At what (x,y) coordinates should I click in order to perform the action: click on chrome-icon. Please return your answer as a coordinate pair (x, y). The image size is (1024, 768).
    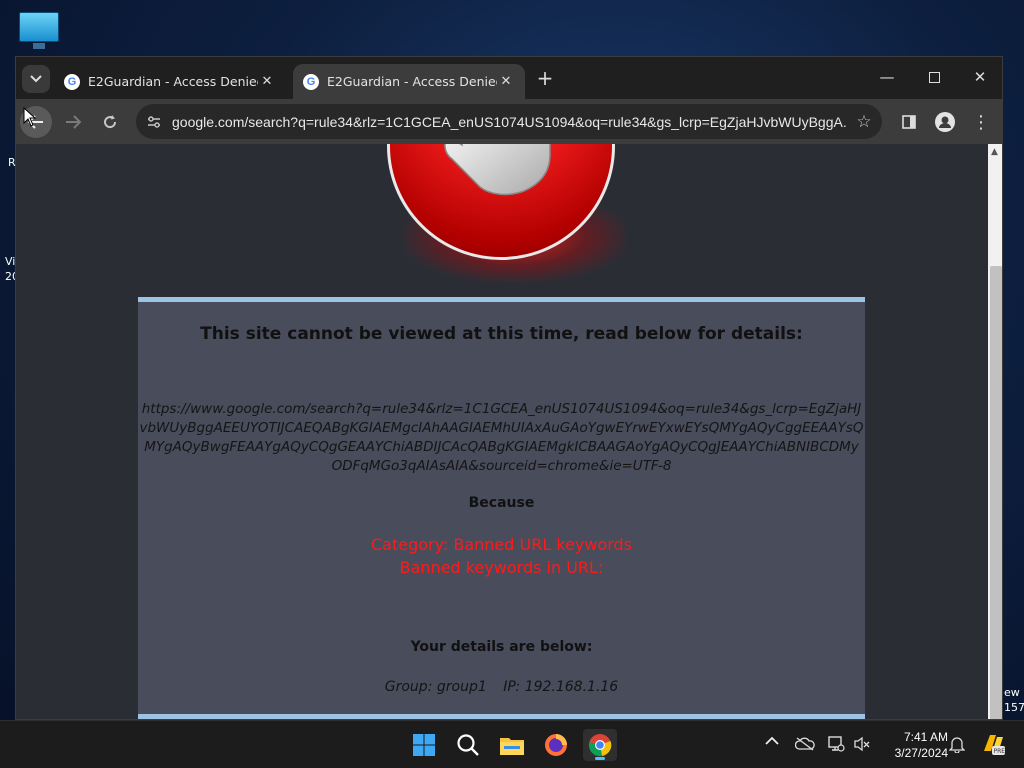
    Looking at the image, I should click on (600, 745).